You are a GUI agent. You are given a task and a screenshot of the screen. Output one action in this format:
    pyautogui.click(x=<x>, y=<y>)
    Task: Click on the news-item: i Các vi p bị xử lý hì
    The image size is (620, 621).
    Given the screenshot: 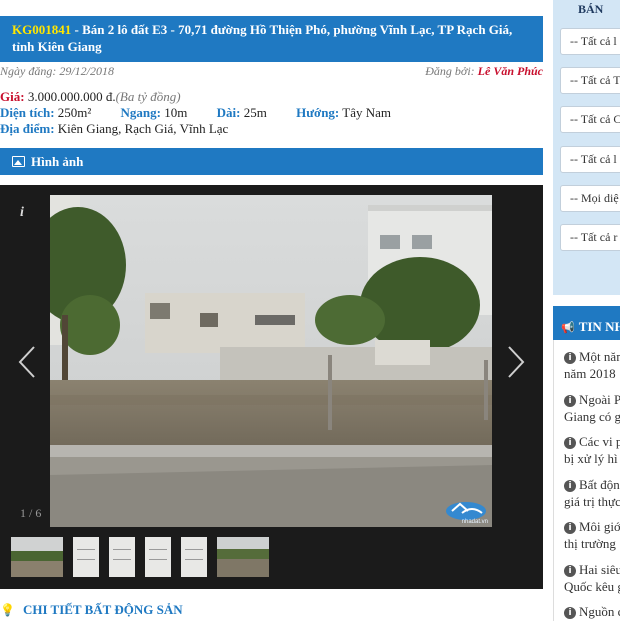 What is the action you would take?
    pyautogui.click(x=592, y=450)
    